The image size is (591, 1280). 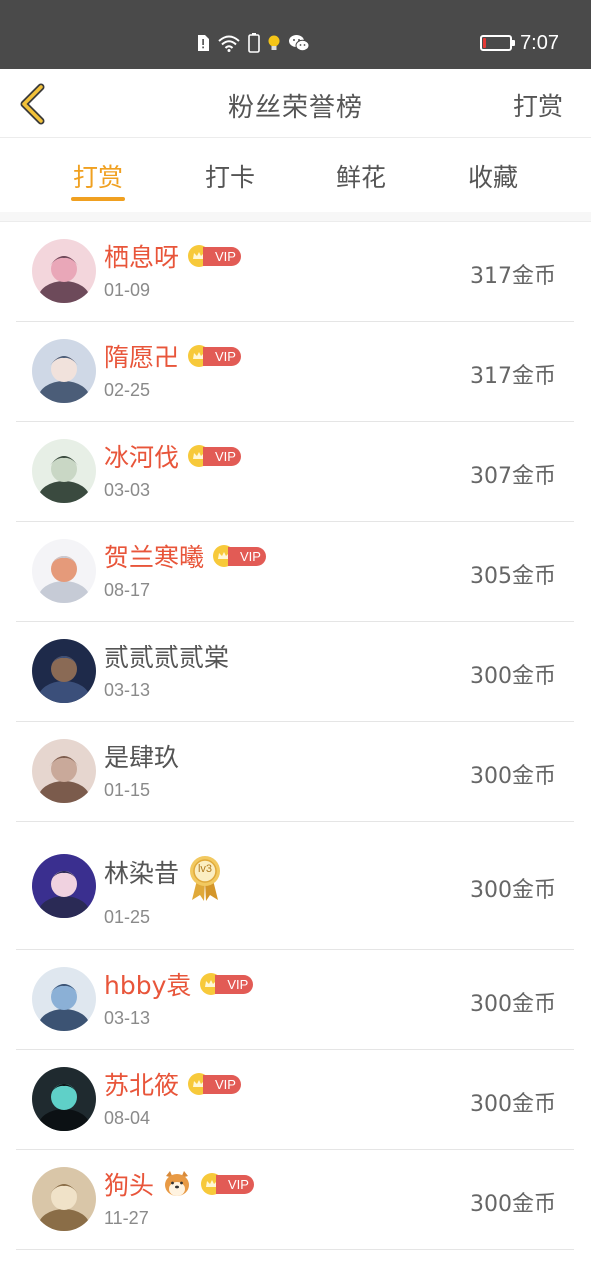 What do you see at coordinates (127, 290) in the screenshot?
I see `reward-date: 01-09` at bounding box center [127, 290].